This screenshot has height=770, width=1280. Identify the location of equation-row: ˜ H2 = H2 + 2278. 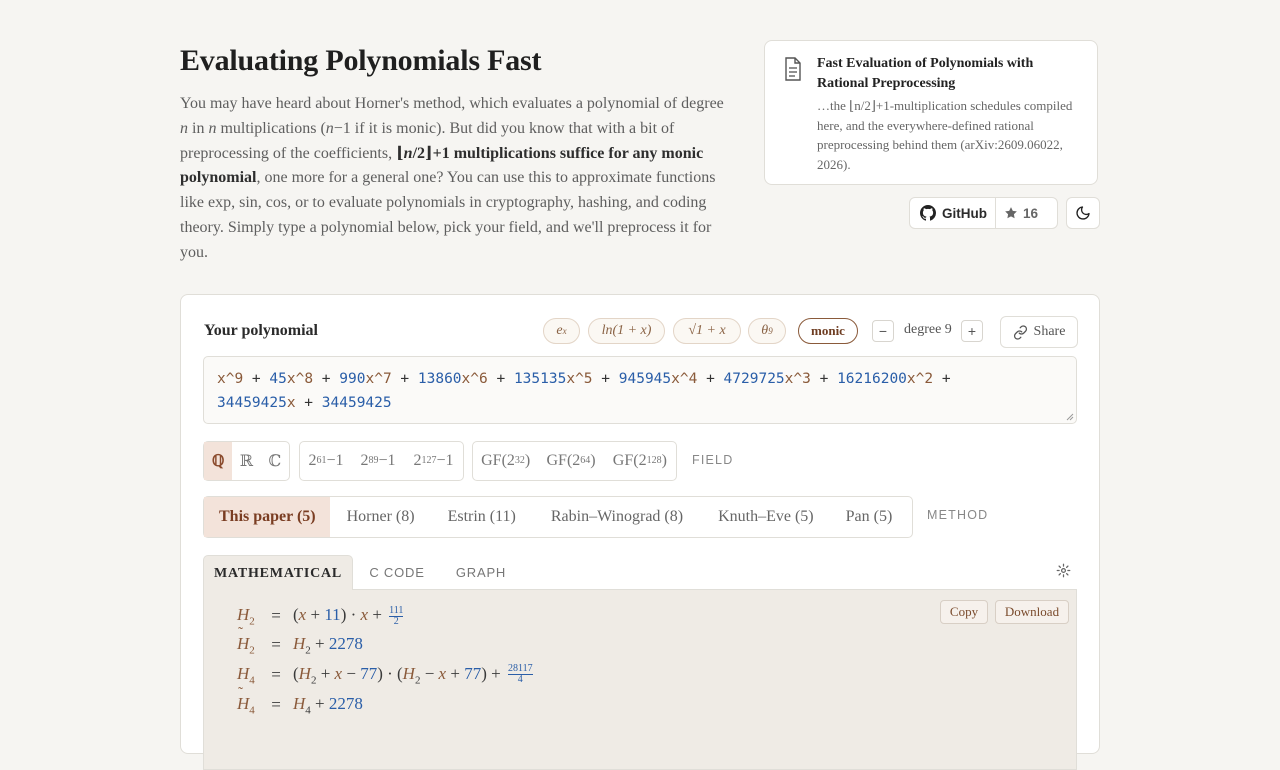
(300, 640).